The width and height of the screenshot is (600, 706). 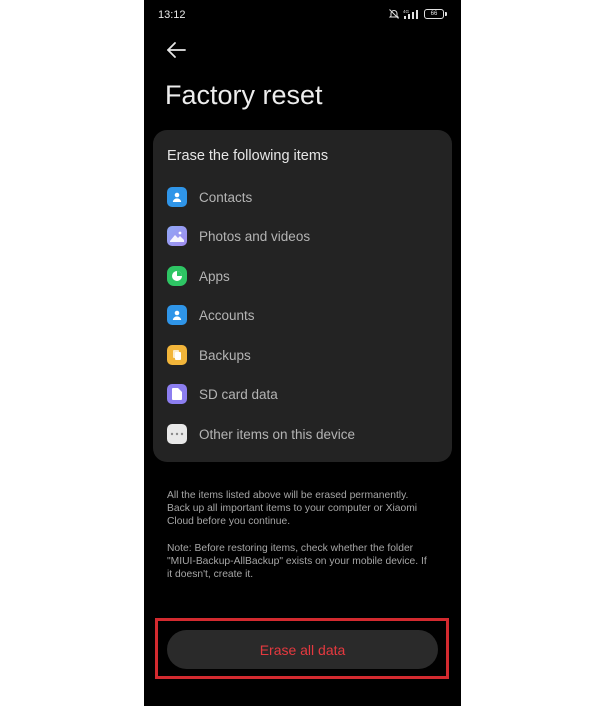 I want to click on erase-all-data-button: Erase all data, so click(x=302, y=649).